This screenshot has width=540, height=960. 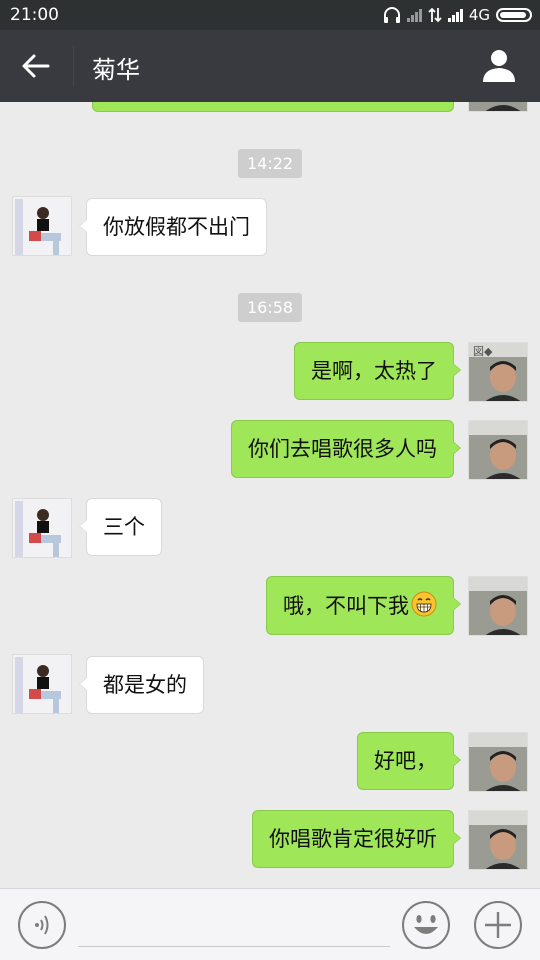 I want to click on status-time: 21:00, so click(x=34, y=15).